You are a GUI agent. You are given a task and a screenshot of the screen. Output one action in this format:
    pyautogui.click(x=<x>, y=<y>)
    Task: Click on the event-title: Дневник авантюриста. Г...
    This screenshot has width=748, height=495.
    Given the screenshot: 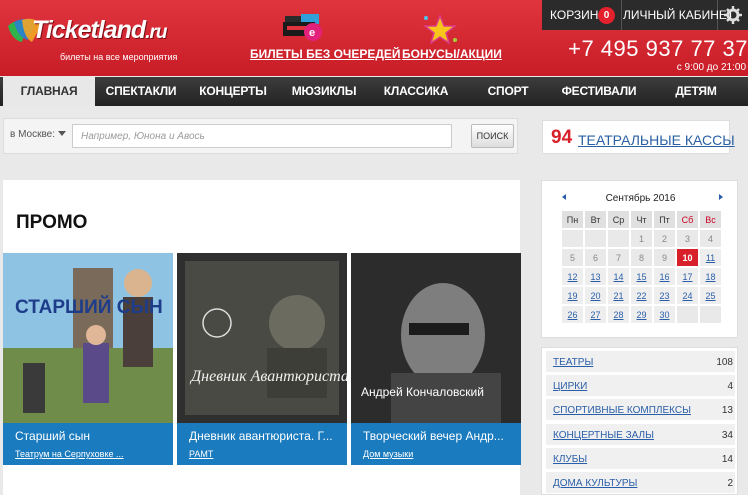 What is the action you would take?
    pyautogui.click(x=266, y=436)
    